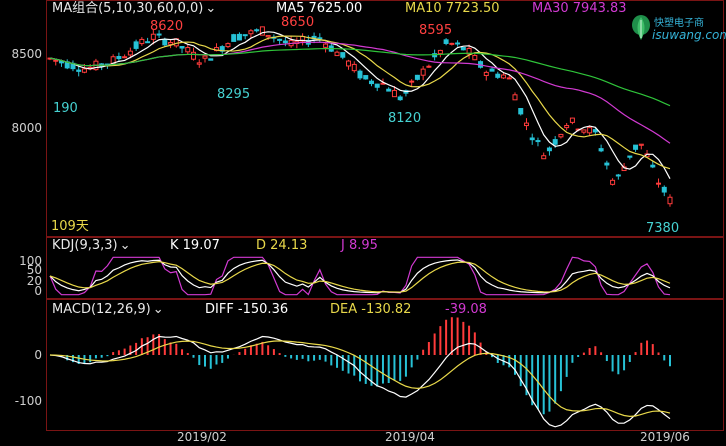 This screenshot has height=446, width=726. I want to click on macd-diff-readout: DIFF -150.36, so click(247, 309).